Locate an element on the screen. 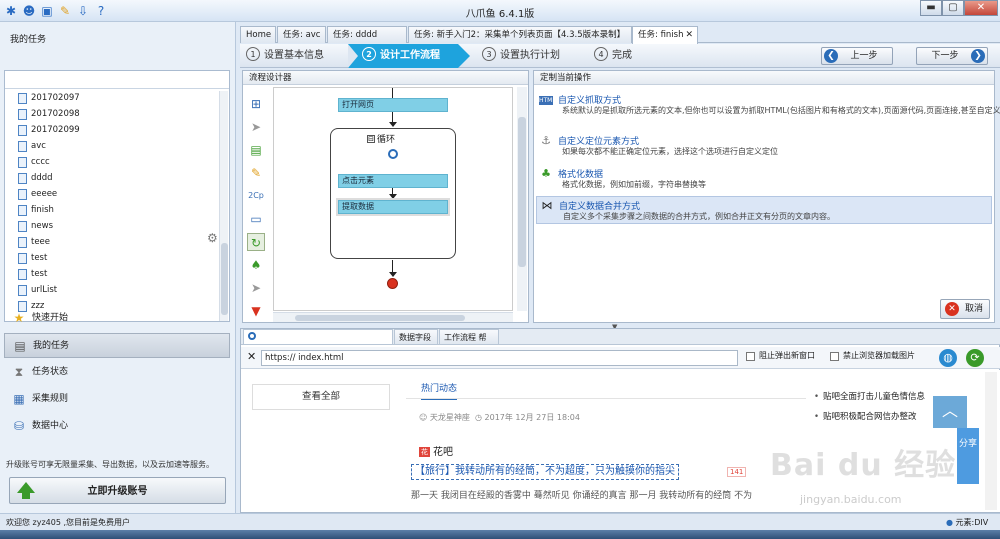  block-images-checkbox is located at coordinates (834, 356).